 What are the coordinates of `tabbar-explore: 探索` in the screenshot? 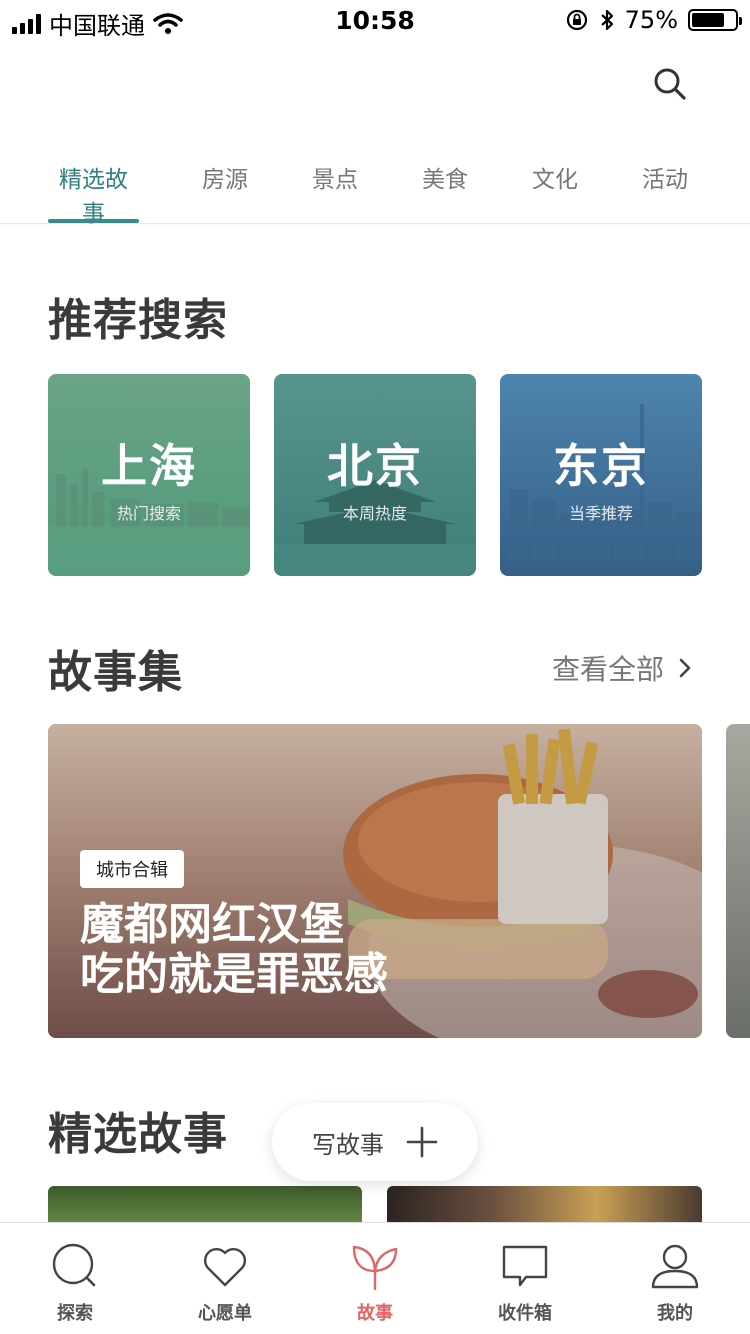 It's located at (75, 1278).